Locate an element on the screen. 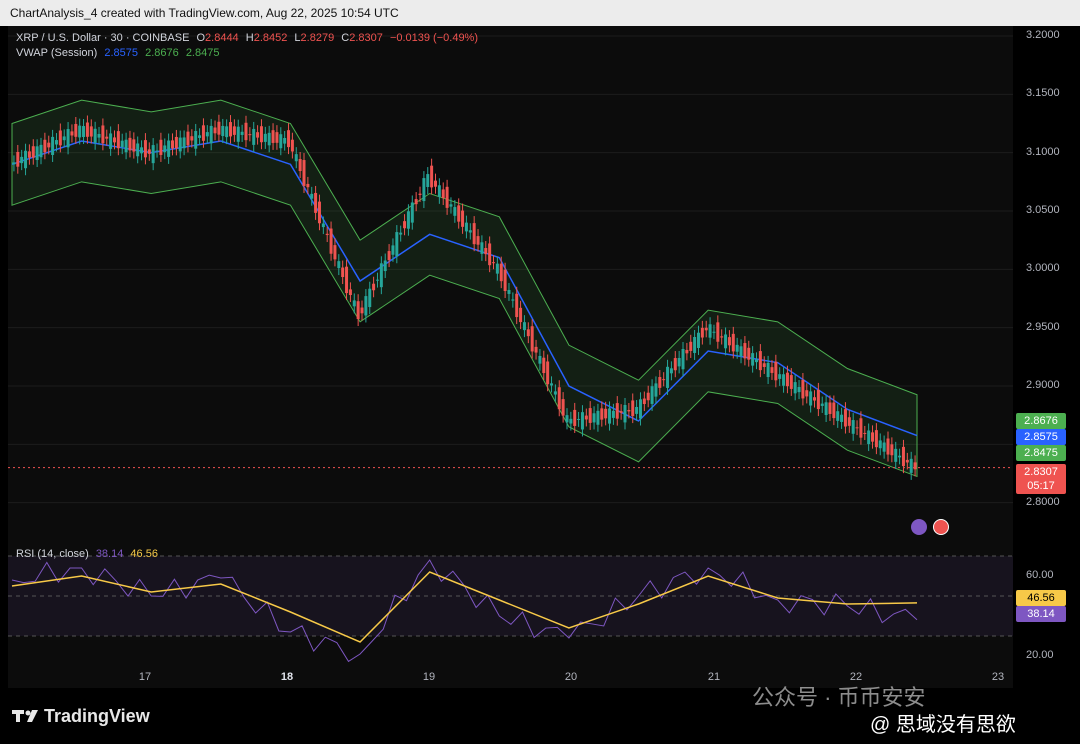  rsi-tag: 38.14 is located at coordinates (1041, 614).